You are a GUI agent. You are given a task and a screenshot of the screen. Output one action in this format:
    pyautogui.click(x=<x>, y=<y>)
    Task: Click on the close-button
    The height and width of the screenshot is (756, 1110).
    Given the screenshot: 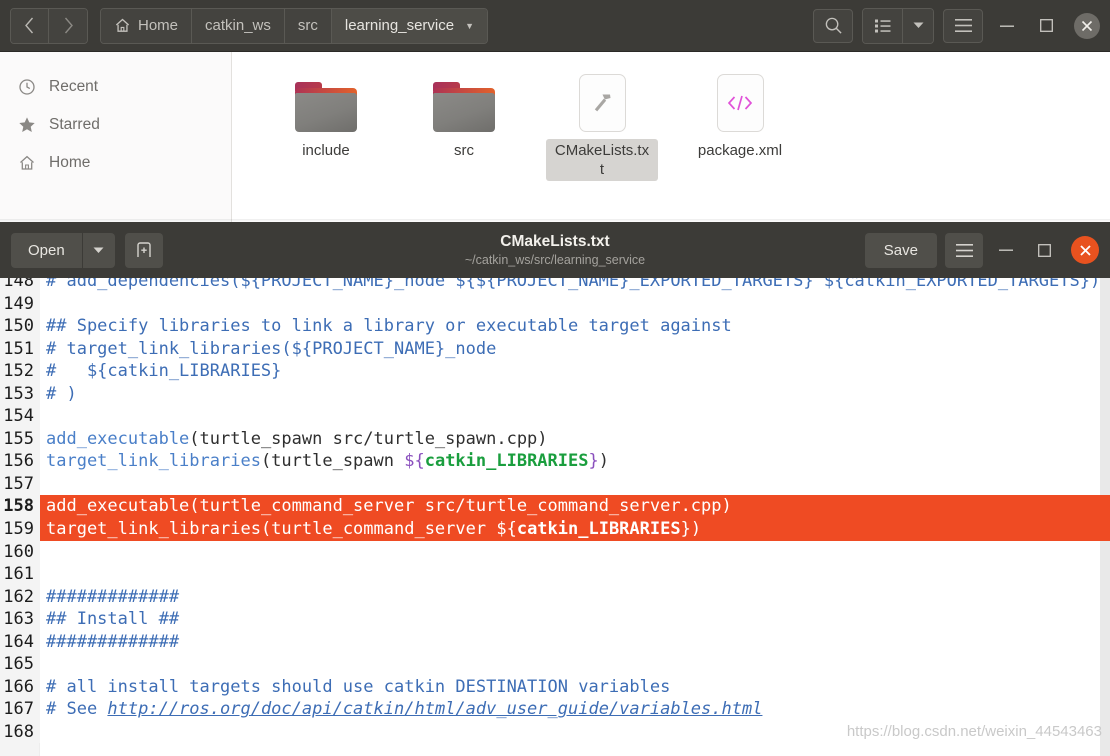 What is the action you would take?
    pyautogui.click(x=1087, y=25)
    